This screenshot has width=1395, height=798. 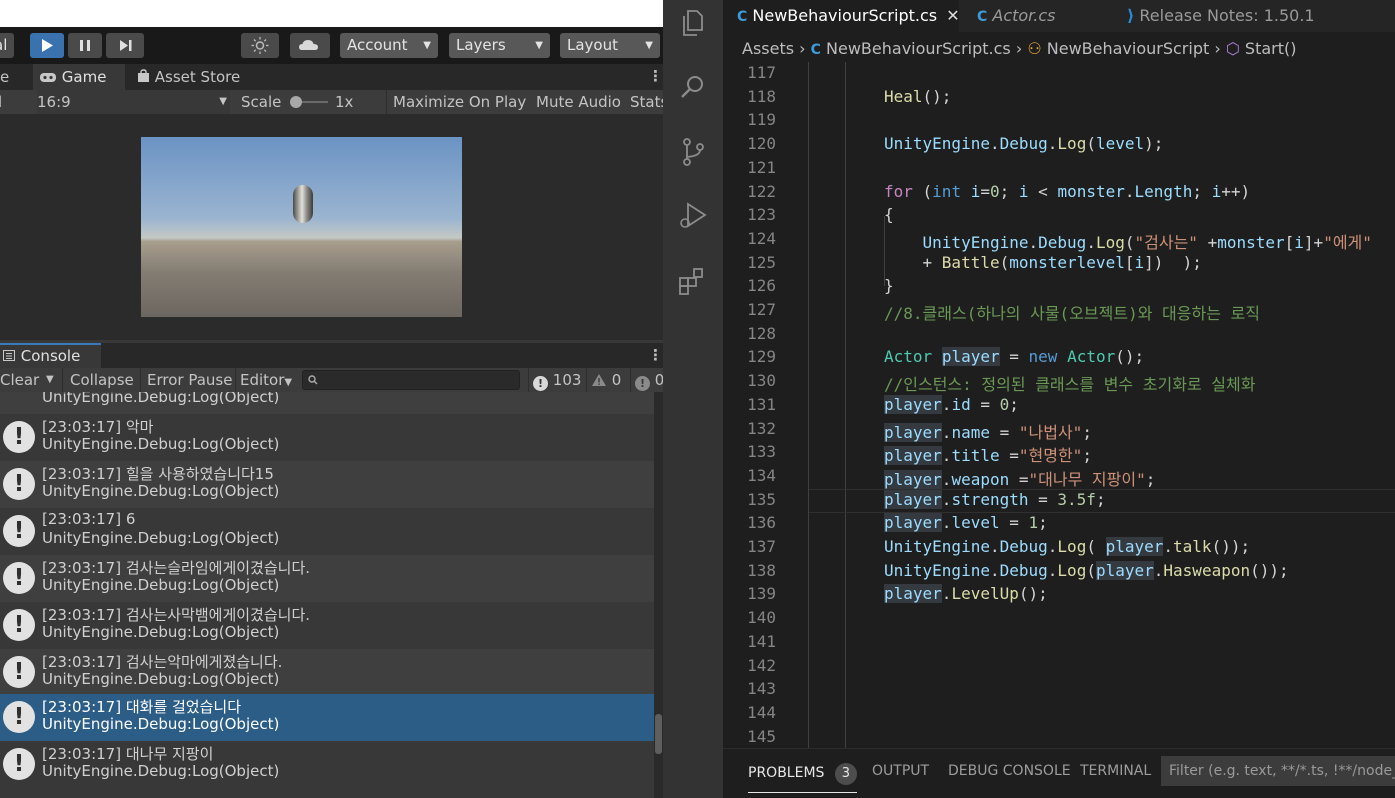 What do you see at coordinates (1254, 16) in the screenshot?
I see `tab-release-notes: ⟩ Release Notes: 1.50.1` at bounding box center [1254, 16].